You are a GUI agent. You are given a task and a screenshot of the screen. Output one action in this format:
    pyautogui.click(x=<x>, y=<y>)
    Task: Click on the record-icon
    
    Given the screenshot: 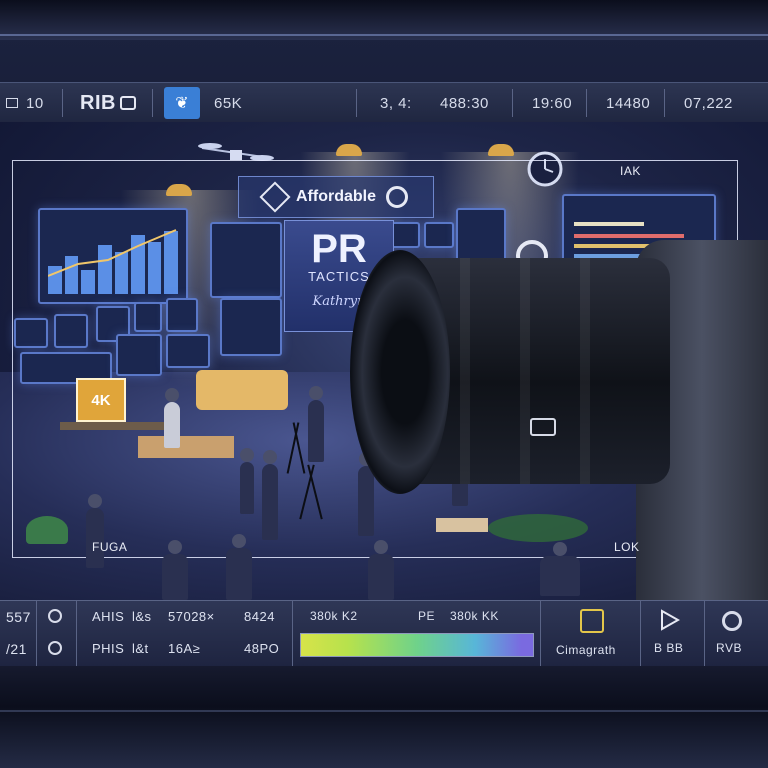 What is the action you would take?
    pyautogui.click(x=732, y=621)
    